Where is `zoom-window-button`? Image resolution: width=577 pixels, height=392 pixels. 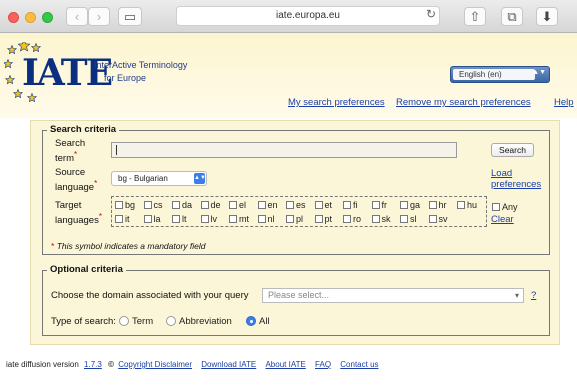
zoom-window-button is located at coordinates (47, 17).